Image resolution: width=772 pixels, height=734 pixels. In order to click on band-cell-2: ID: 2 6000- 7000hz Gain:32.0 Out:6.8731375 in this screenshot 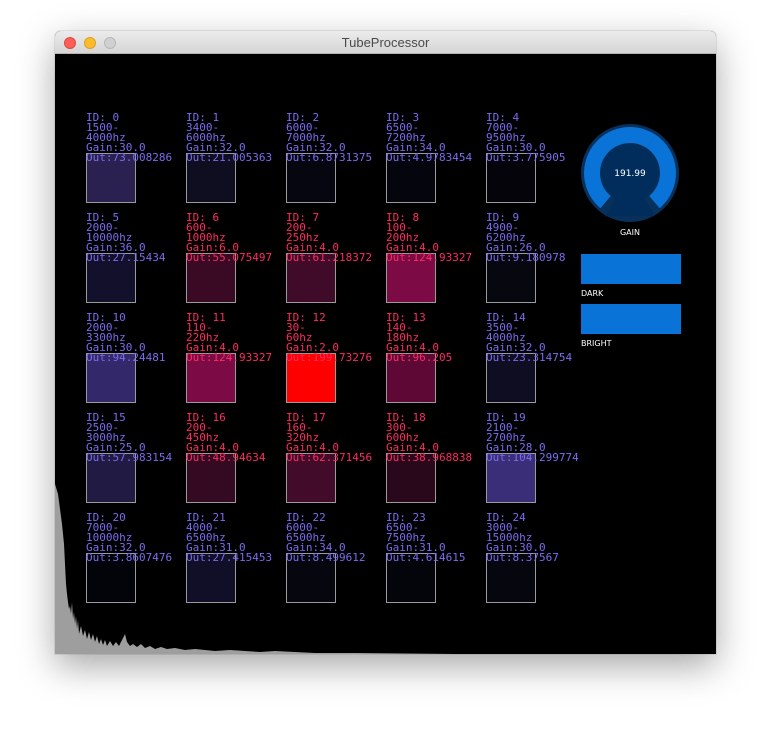, I will do `click(336, 162)`.